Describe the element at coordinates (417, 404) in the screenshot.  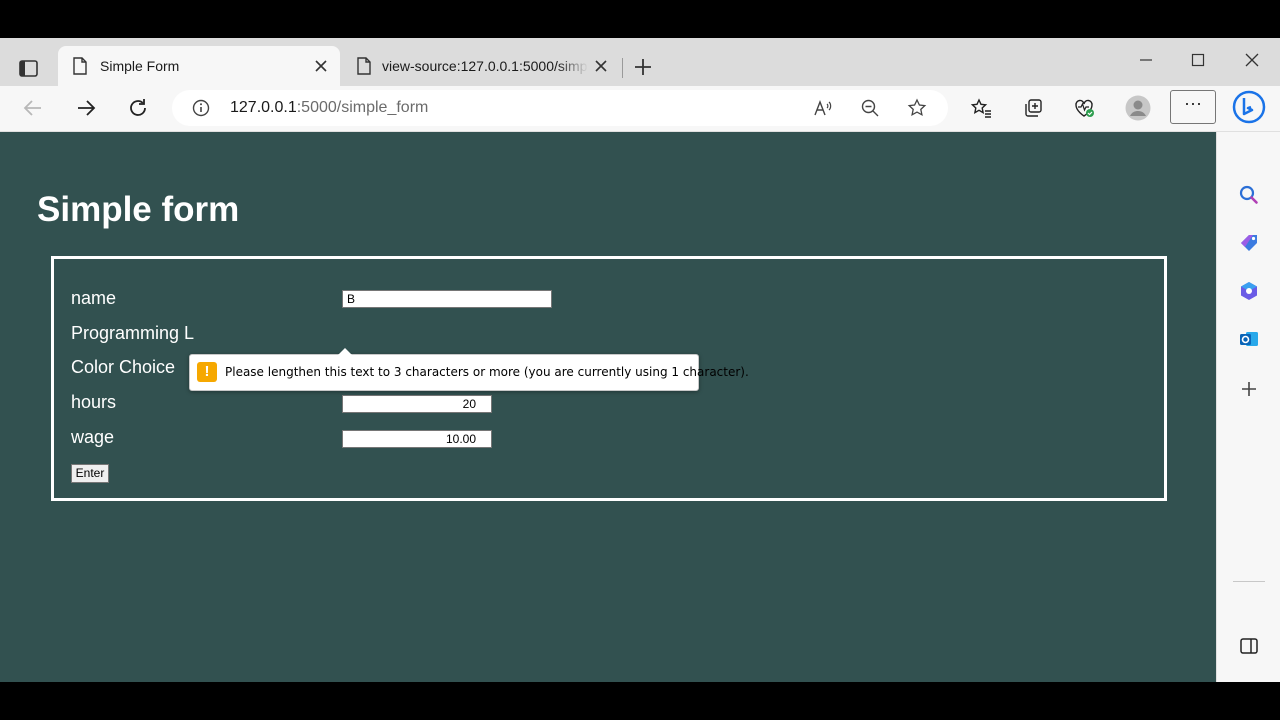
I see `hours-input: 20` at that location.